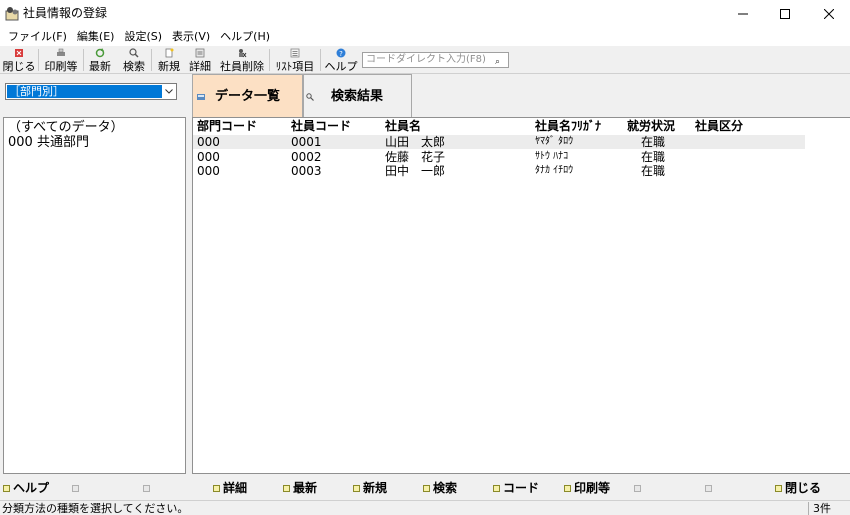 The image size is (850, 515). I want to click on tab-search-results: 検索結果, so click(357, 96).